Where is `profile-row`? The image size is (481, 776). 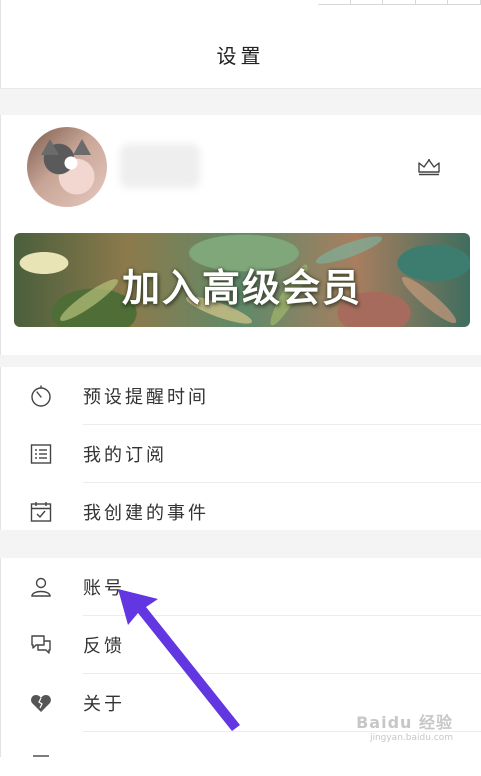 profile-row is located at coordinates (240, 164).